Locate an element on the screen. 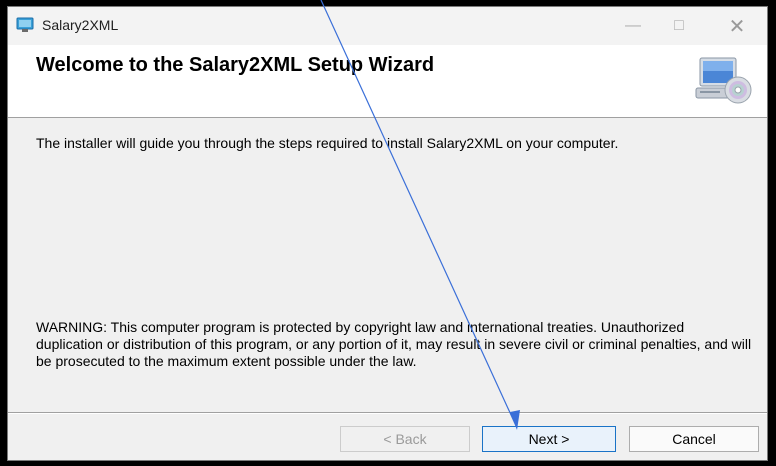 The image size is (776, 466). title-bar: Salary2XML — □ ✕ is located at coordinates (387, 26).